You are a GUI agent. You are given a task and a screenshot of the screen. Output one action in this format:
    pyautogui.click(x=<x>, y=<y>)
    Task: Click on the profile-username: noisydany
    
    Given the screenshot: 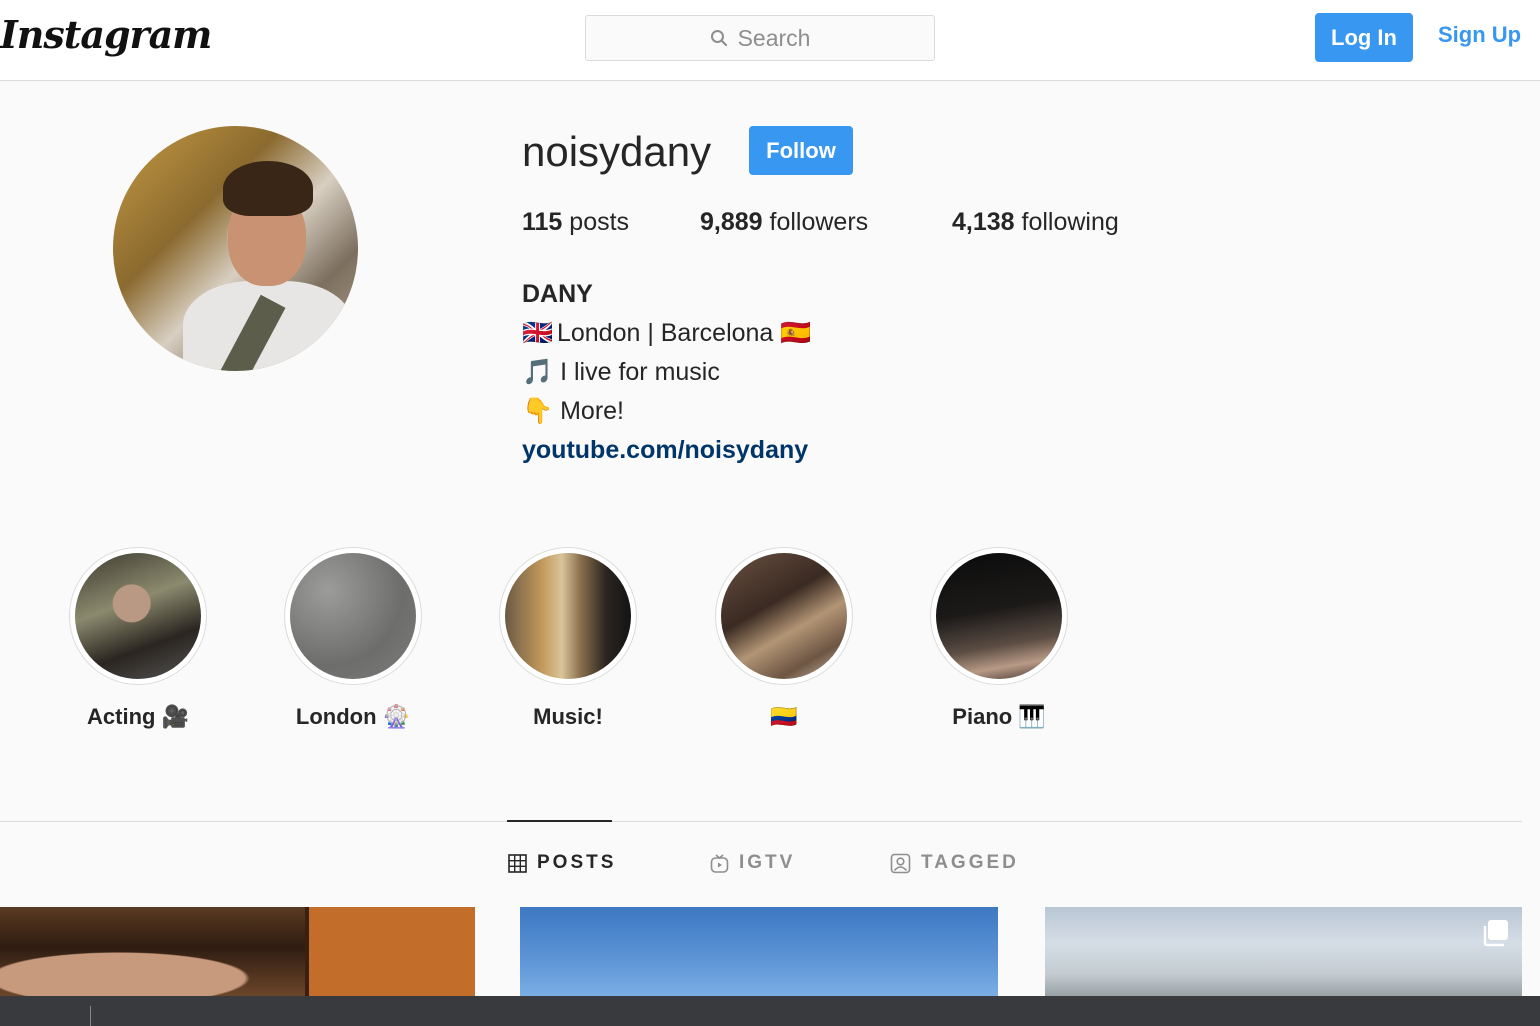 What is the action you would take?
    pyautogui.click(x=617, y=151)
    